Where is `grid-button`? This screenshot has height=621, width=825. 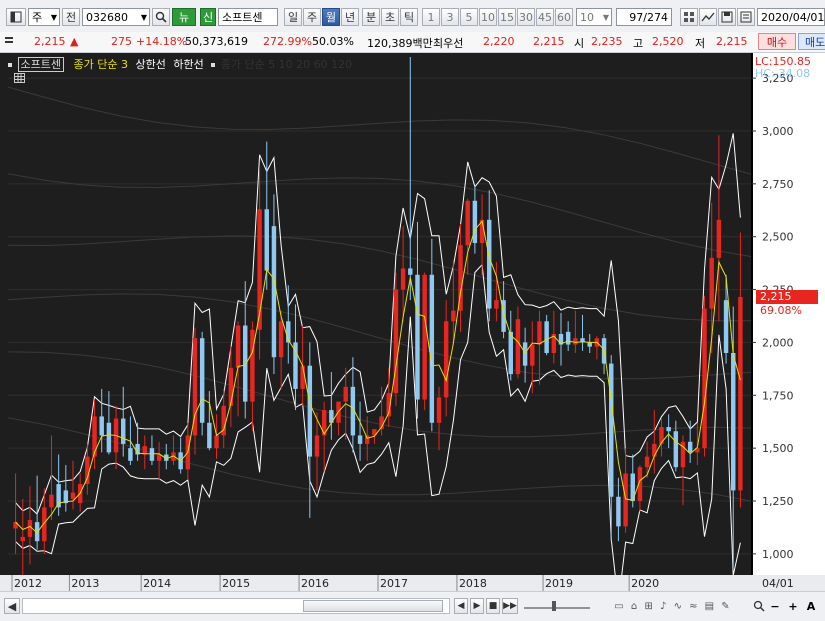 grid-button is located at coordinates (689, 17).